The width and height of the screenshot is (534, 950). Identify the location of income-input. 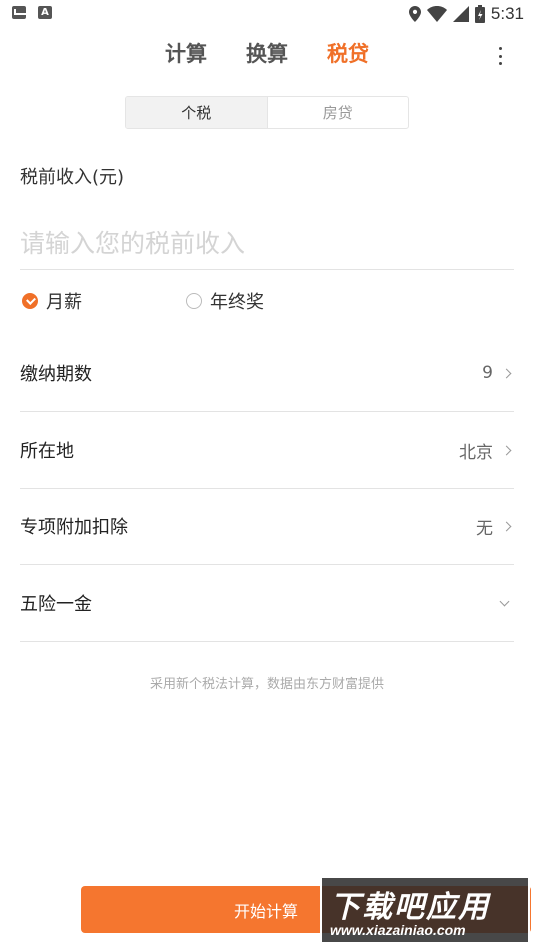
(267, 244).